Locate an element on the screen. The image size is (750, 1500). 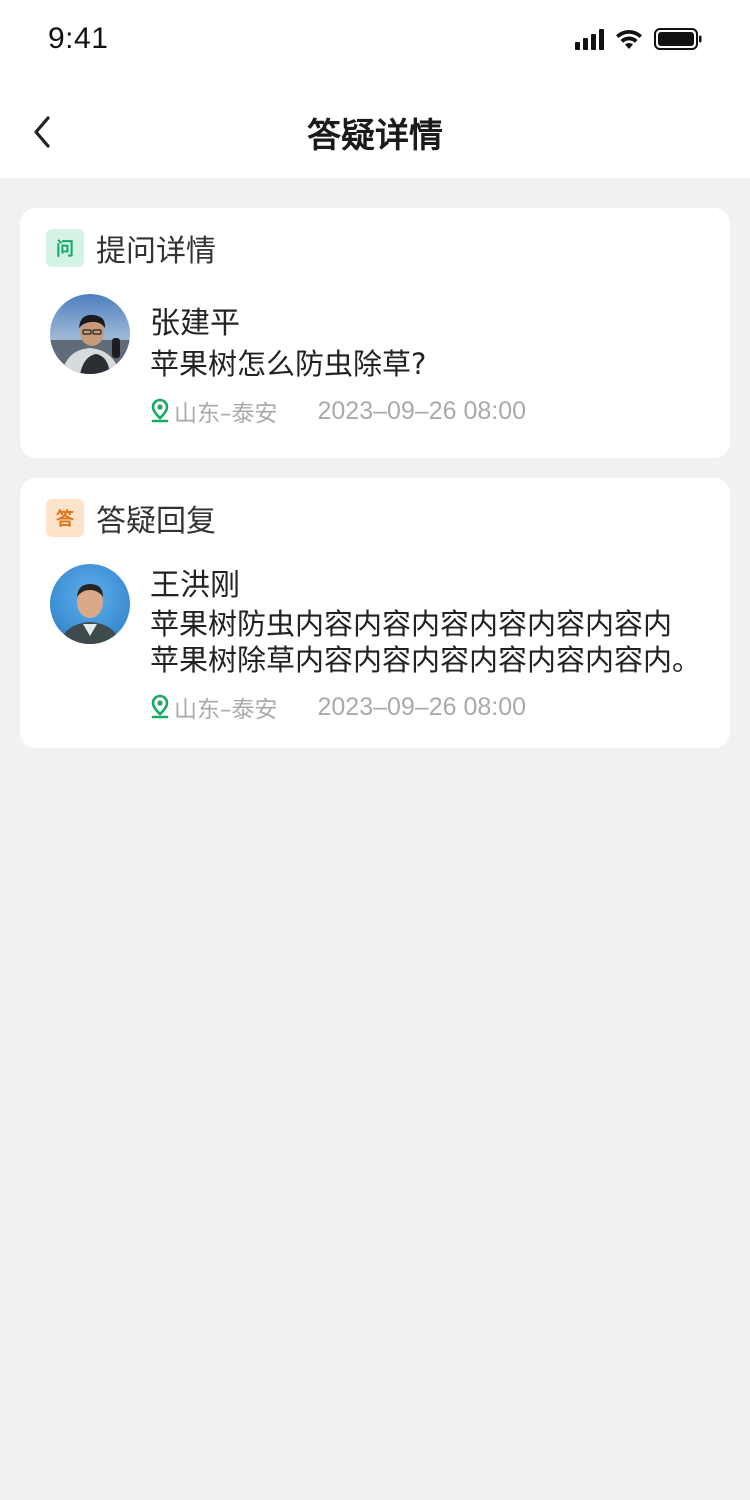
question-tag: 问 is located at coordinates (65, 248).